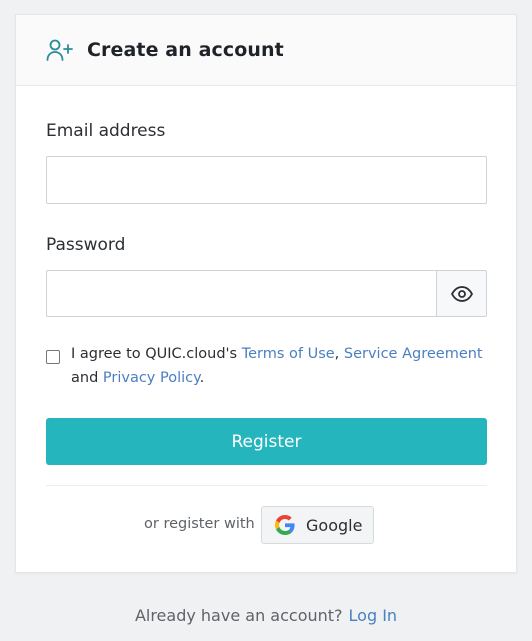 This screenshot has height=641, width=532. Describe the element at coordinates (266, 485) in the screenshot. I see `divider` at that location.